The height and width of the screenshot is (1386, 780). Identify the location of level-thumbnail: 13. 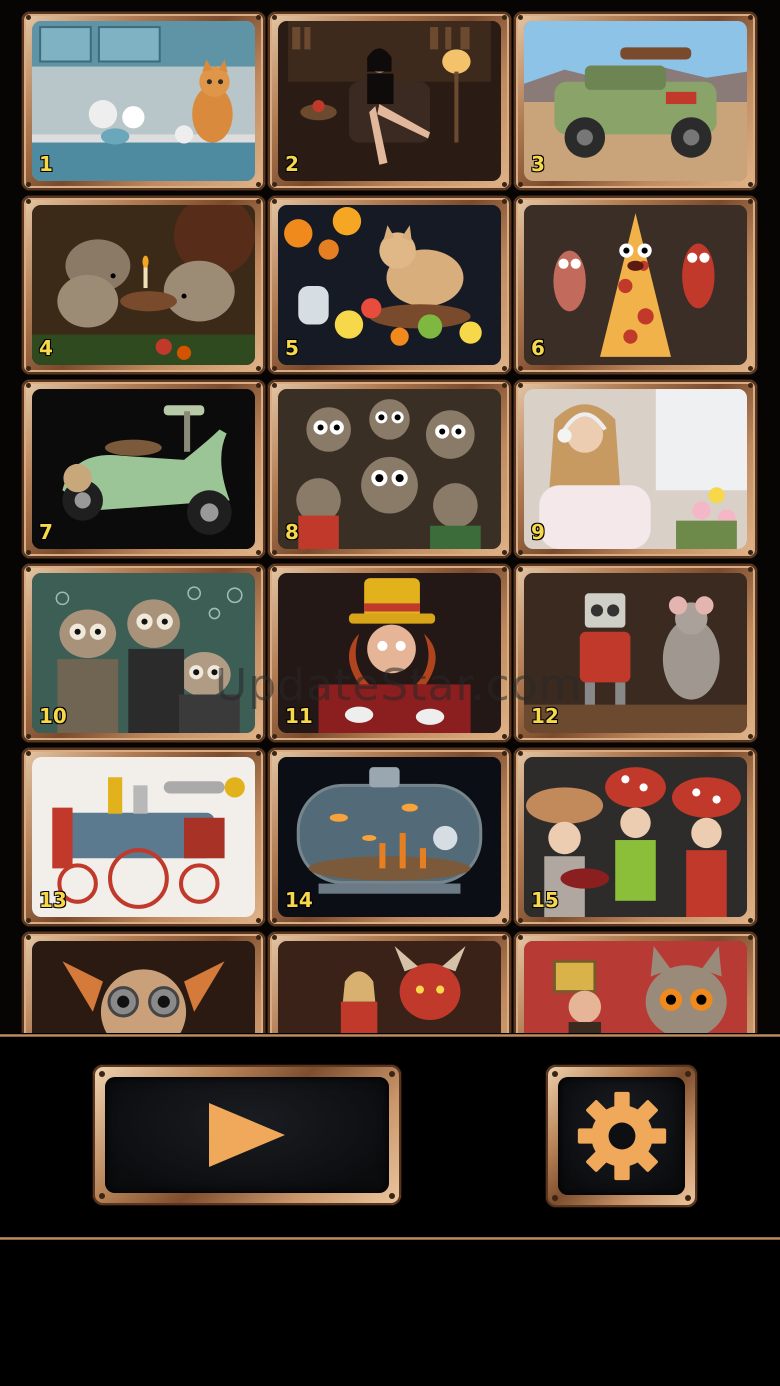
(143, 837).